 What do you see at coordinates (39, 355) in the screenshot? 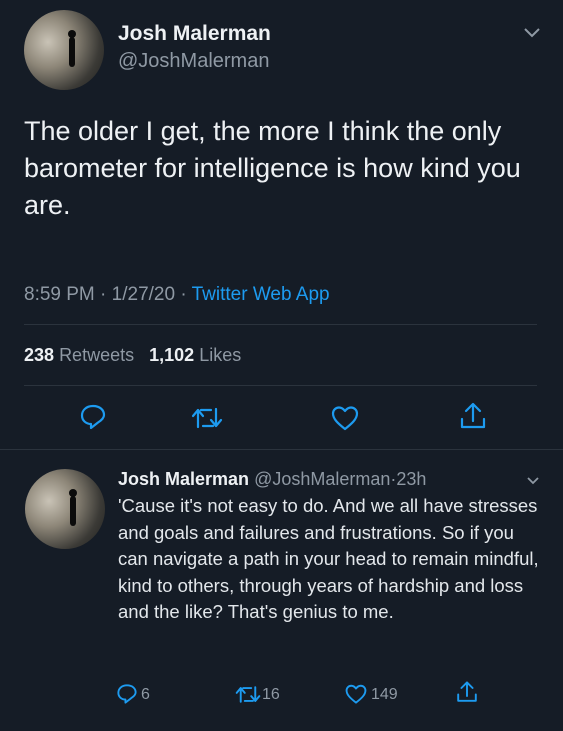
I see `retweets-count: 238` at bounding box center [39, 355].